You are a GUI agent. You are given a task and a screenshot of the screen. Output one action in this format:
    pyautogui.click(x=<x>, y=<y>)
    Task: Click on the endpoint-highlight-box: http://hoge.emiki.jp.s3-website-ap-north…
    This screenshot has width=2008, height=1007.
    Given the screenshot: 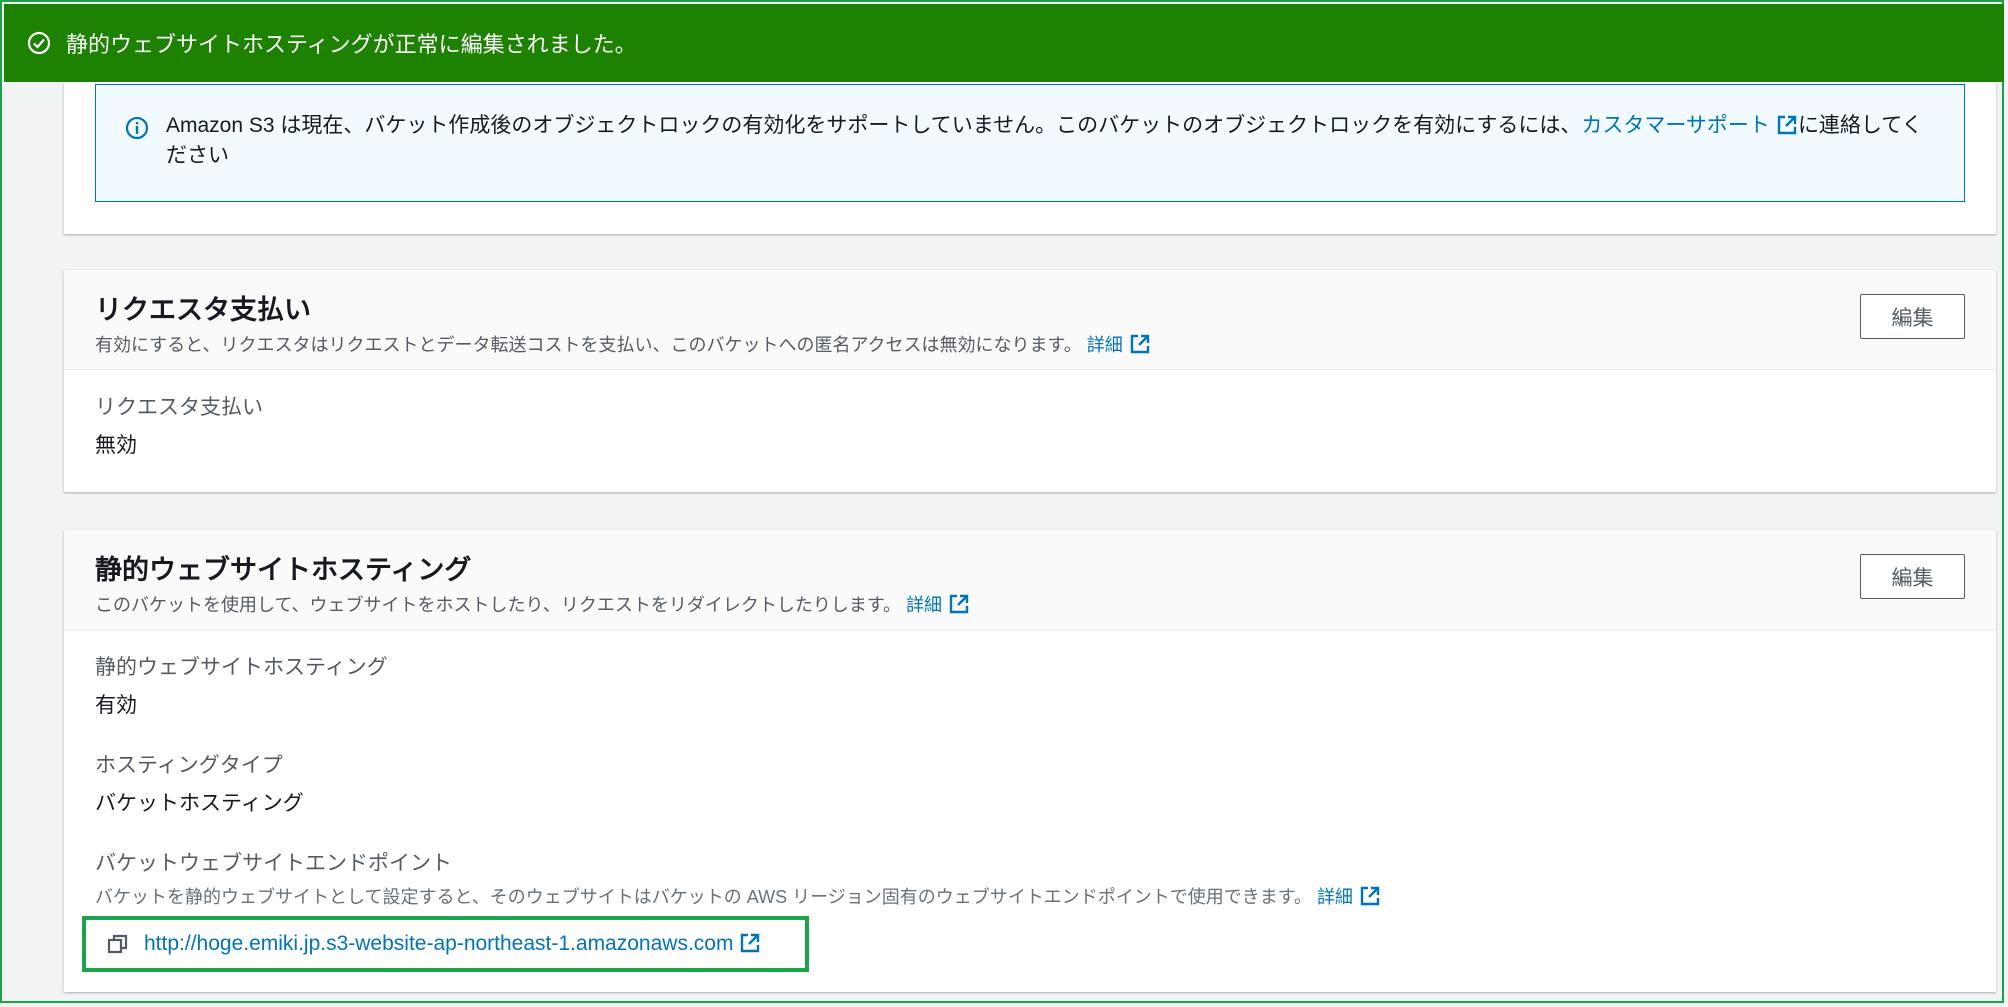 What is the action you would take?
    pyautogui.click(x=445, y=944)
    